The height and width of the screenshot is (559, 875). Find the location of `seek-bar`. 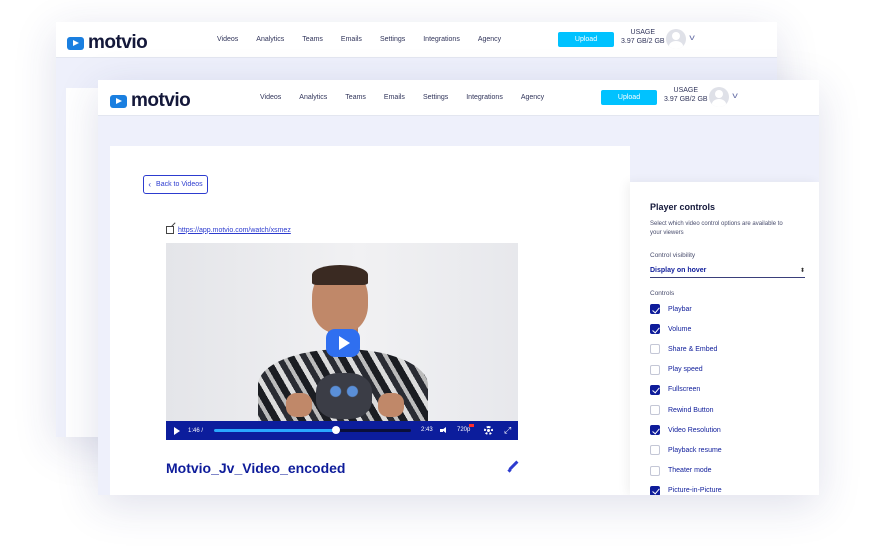

seek-bar is located at coordinates (312, 430).